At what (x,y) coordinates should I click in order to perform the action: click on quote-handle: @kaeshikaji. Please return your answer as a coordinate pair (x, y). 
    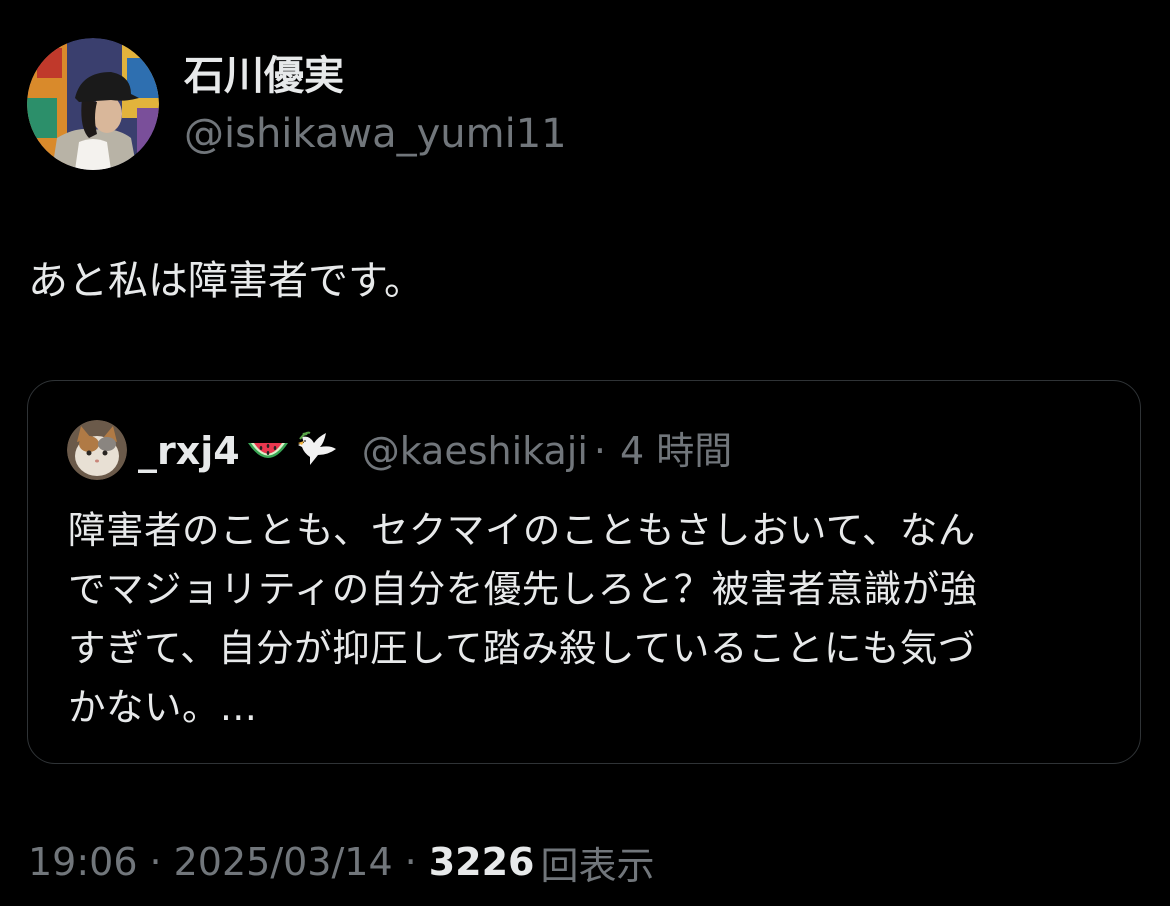
    Looking at the image, I should click on (475, 451).